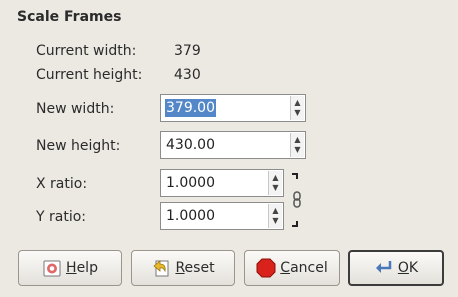 The width and height of the screenshot is (458, 297). What do you see at coordinates (82, 268) in the screenshot?
I see `help-label: Help` at bounding box center [82, 268].